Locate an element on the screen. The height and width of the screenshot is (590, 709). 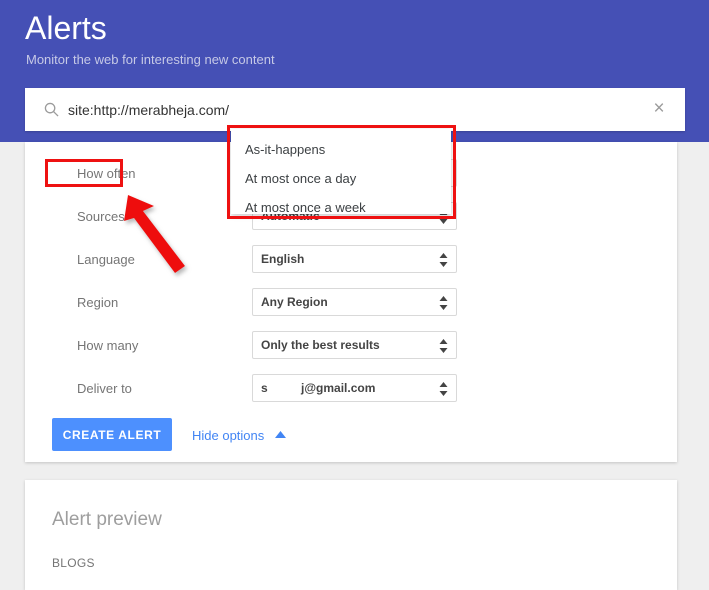
search-input is located at coordinates (358, 109).